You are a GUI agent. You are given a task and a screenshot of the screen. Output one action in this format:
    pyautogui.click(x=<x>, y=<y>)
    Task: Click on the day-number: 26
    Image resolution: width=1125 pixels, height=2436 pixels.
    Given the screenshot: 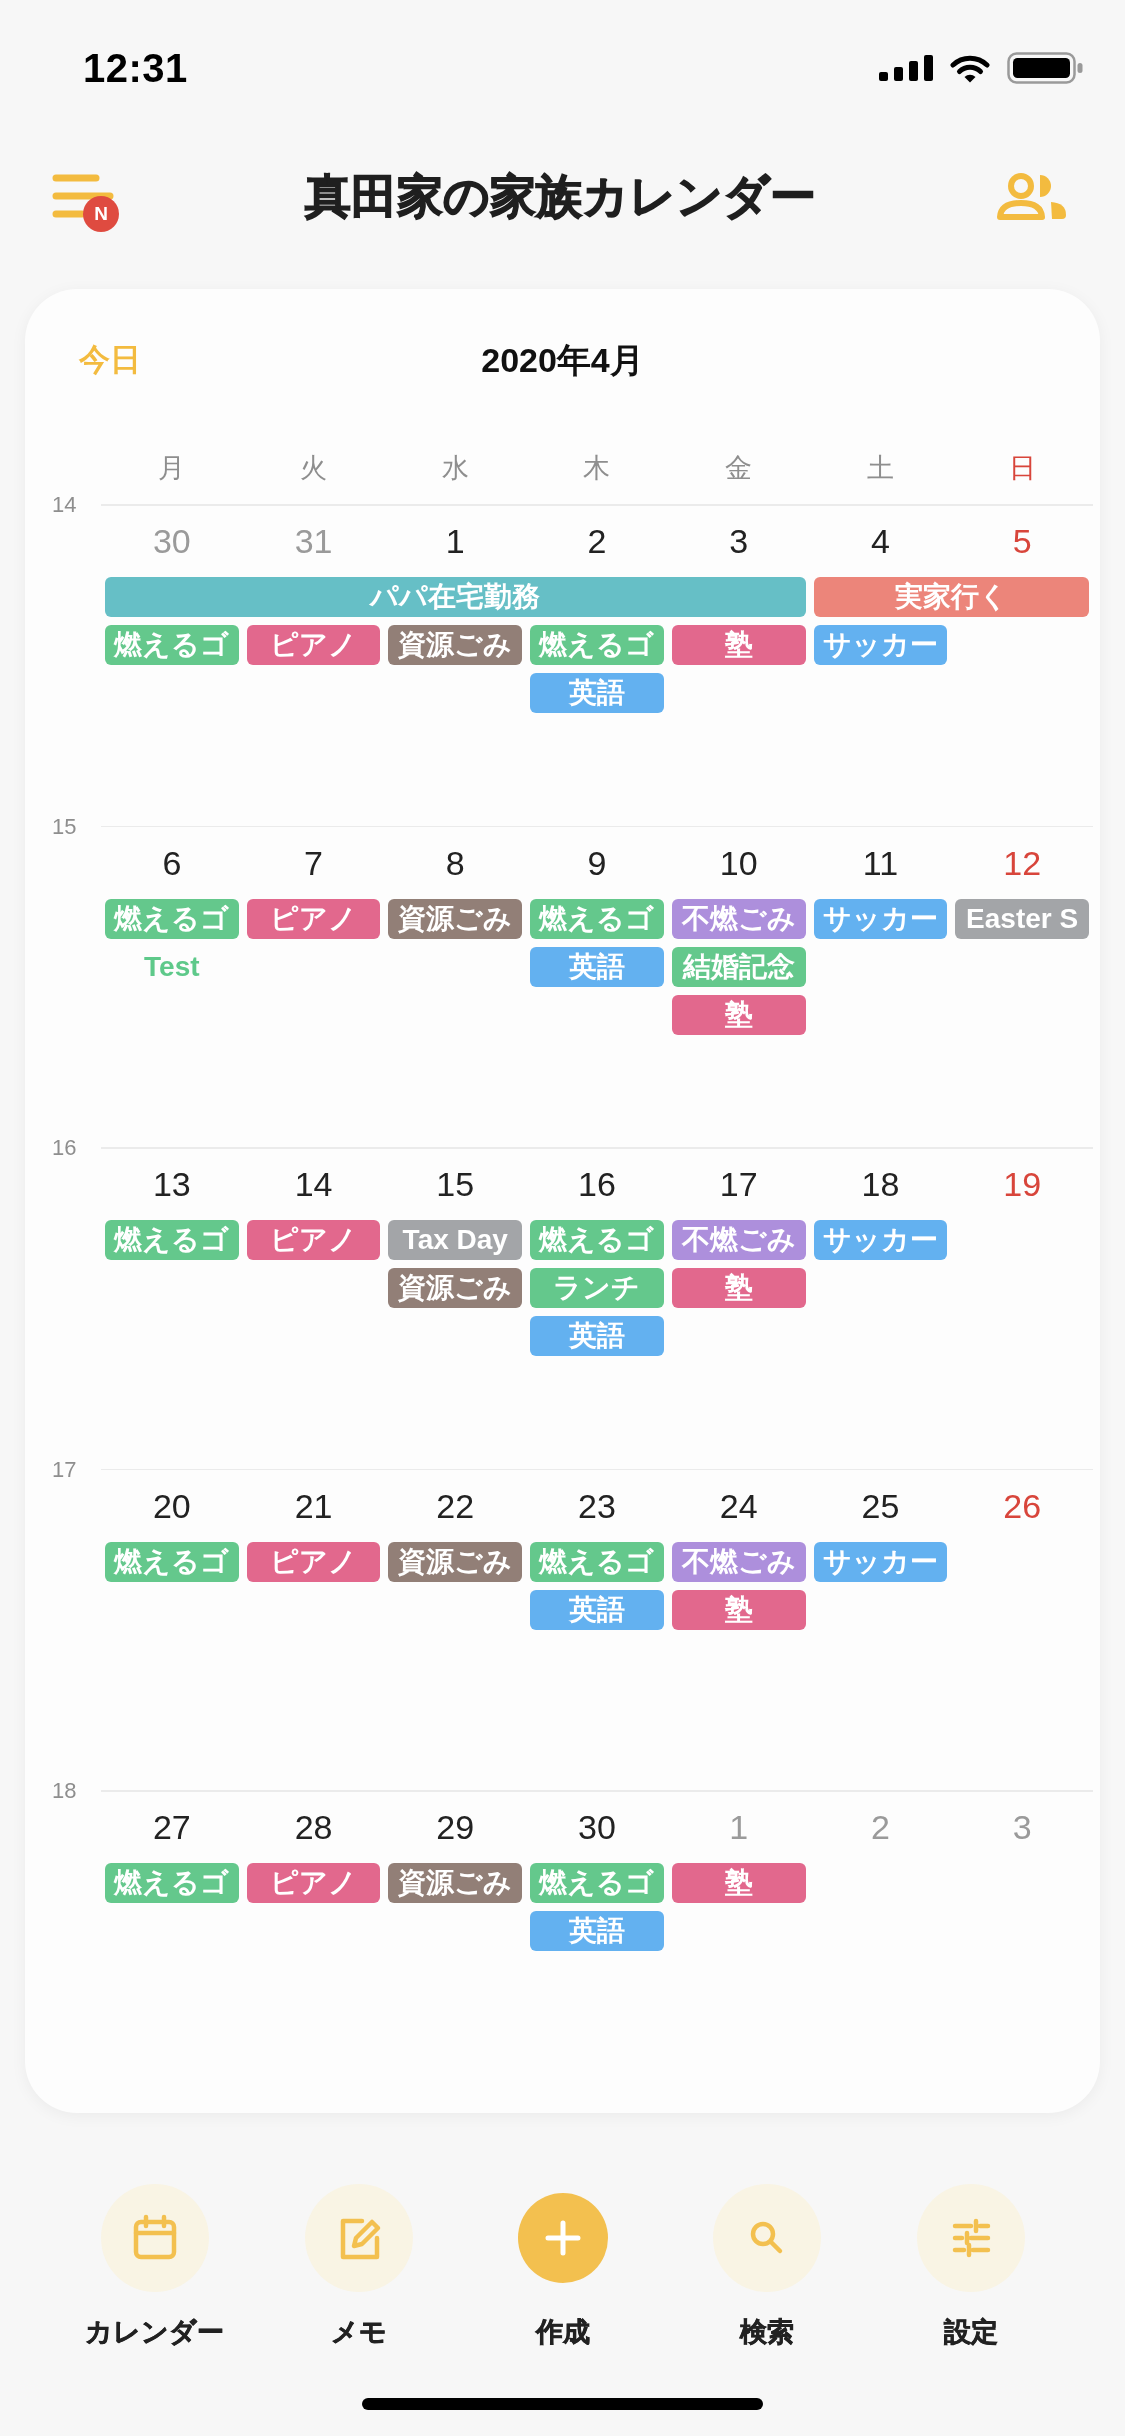 What is the action you would take?
    pyautogui.click(x=1022, y=1506)
    